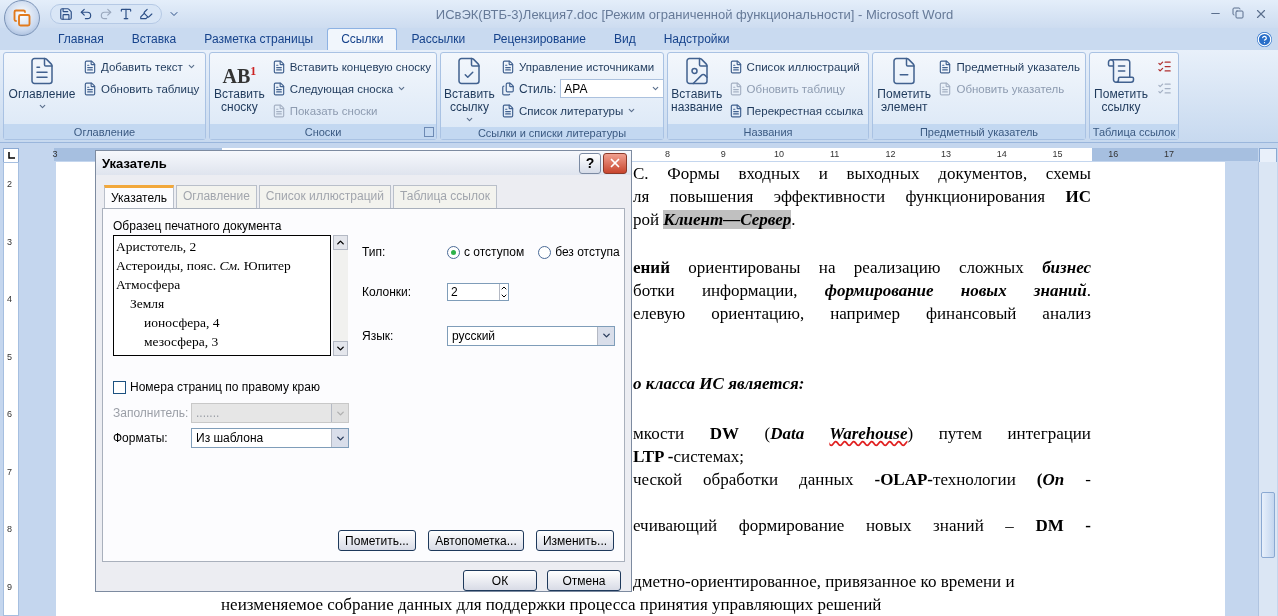 The width and height of the screenshot is (1278, 616). Describe the element at coordinates (862, 197) in the screenshot. I see `document-text-line: ля повышения эффективности функционирования ИС` at that location.